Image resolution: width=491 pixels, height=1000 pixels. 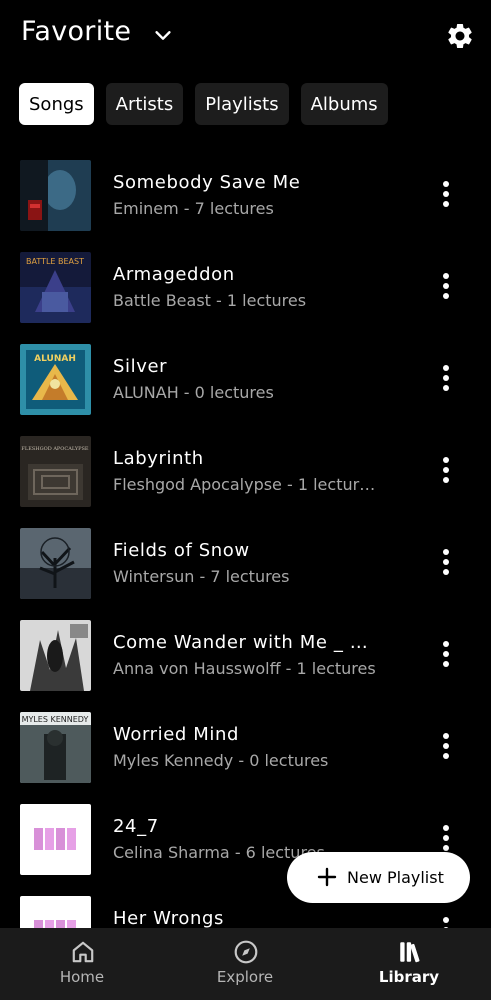 What do you see at coordinates (158, 458) in the screenshot?
I see `song-title: Labyrinth` at bounding box center [158, 458].